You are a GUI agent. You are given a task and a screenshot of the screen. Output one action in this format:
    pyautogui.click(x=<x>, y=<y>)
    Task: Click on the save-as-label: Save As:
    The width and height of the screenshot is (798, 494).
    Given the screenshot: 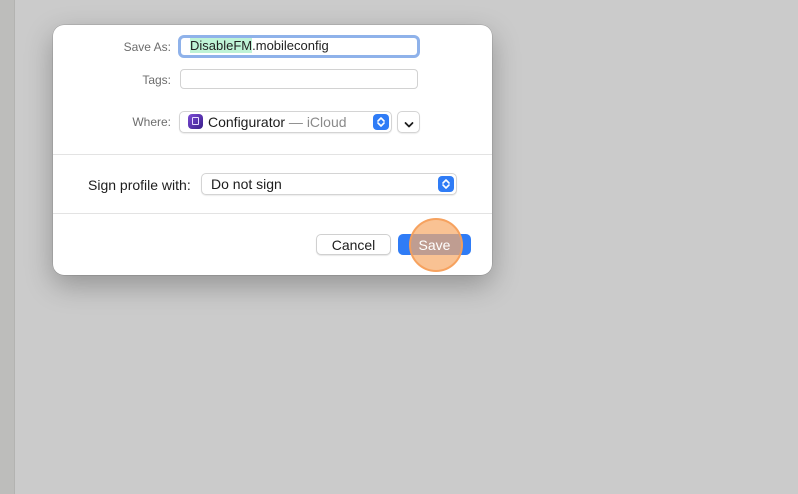 What is the action you would take?
    pyautogui.click(x=147, y=47)
    